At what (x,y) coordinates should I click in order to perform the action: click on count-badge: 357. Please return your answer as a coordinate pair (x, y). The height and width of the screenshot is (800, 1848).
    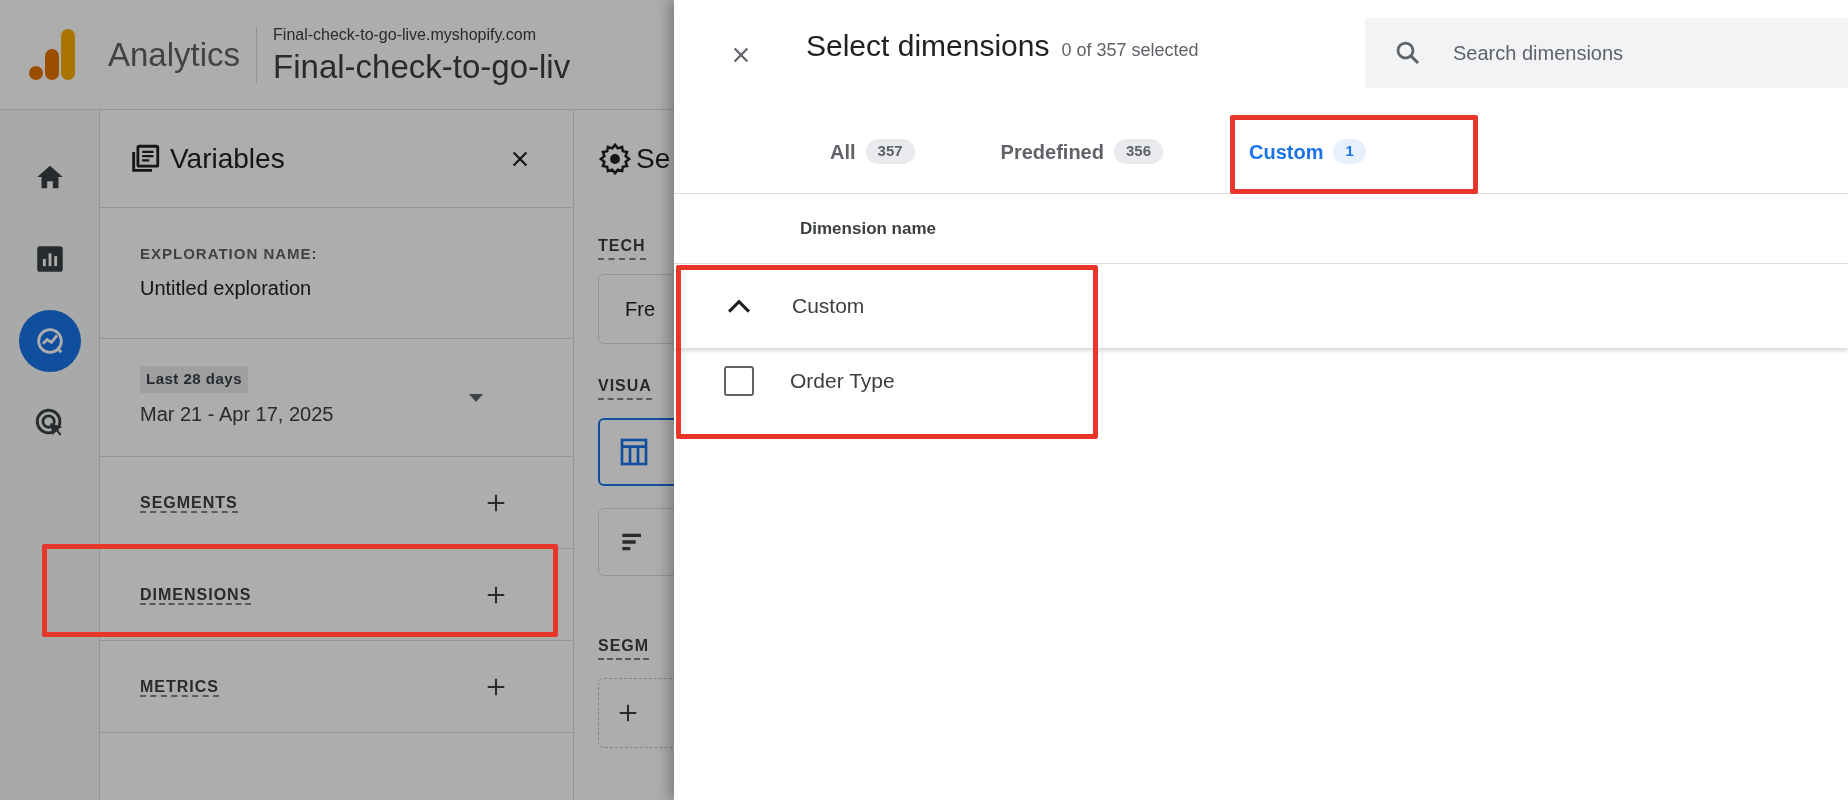
    Looking at the image, I should click on (890, 151).